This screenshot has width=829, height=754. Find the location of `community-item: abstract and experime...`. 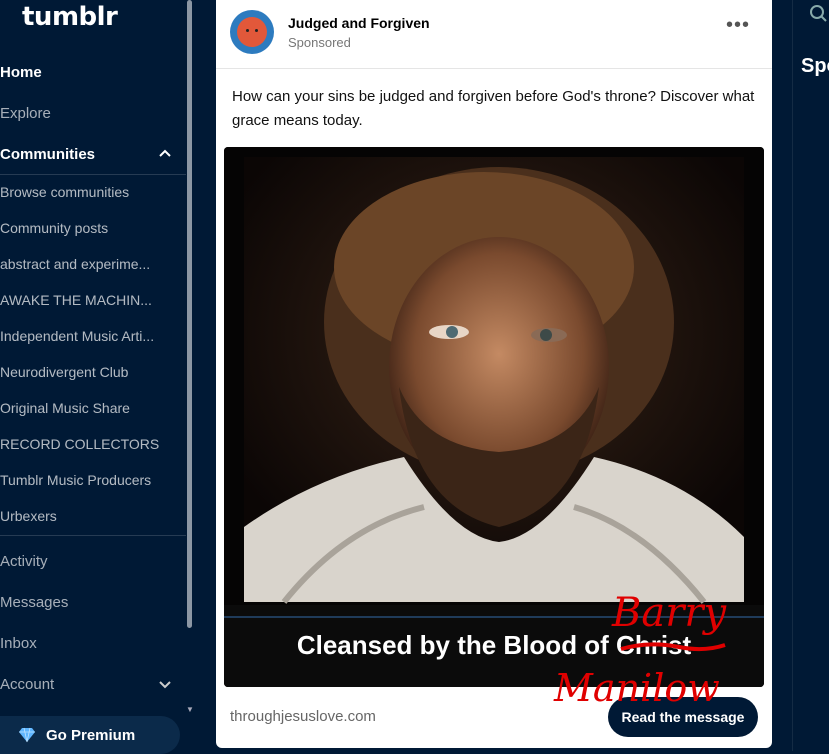

community-item: abstract and experime... is located at coordinates (93, 264).